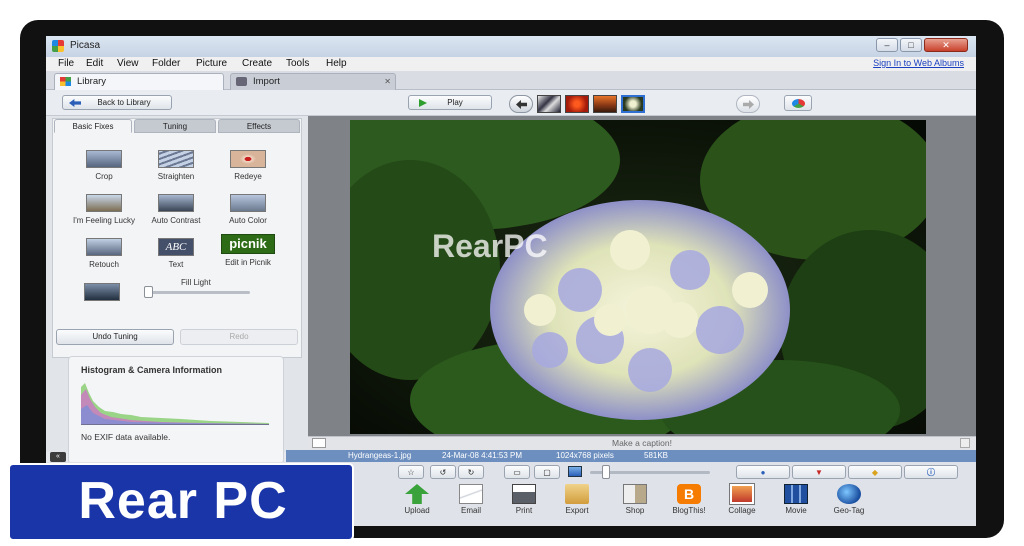 The image size is (1024, 546). Describe the element at coordinates (104, 253) in the screenshot. I see `retouch-button: Retouch` at that location.